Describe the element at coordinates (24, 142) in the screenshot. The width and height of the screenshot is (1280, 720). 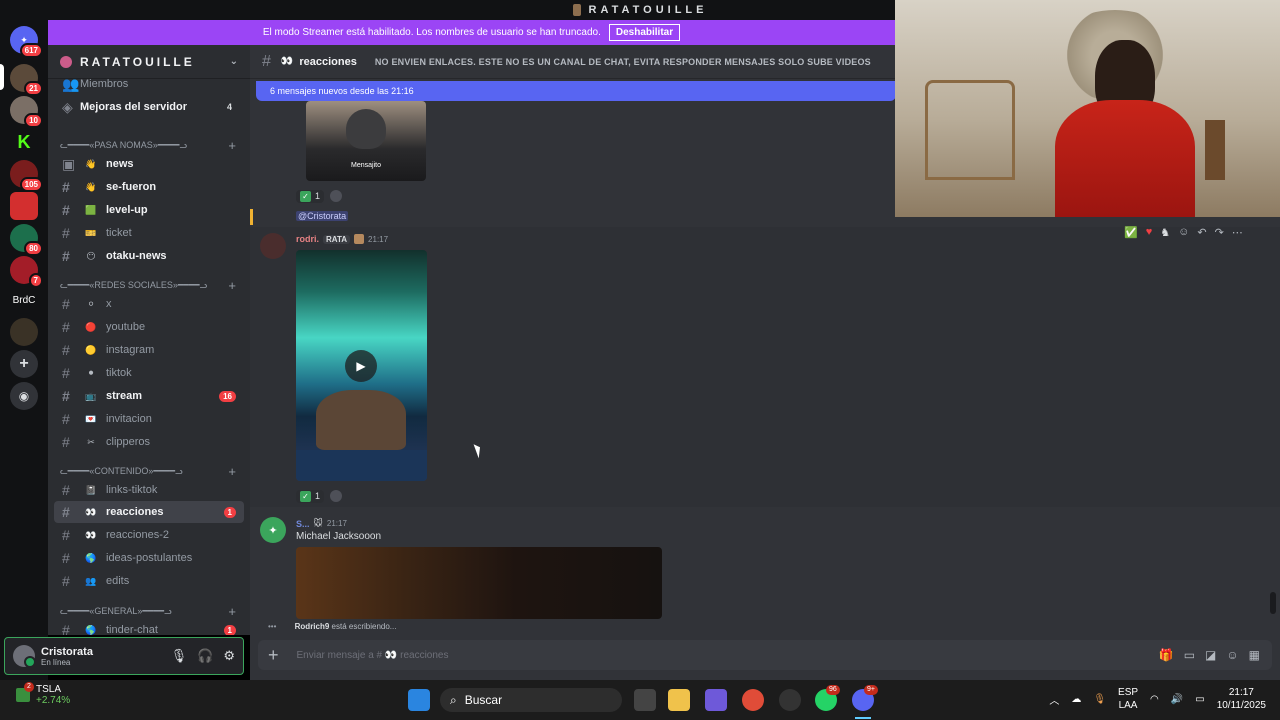
I see `kick-server-icon: K` at that location.